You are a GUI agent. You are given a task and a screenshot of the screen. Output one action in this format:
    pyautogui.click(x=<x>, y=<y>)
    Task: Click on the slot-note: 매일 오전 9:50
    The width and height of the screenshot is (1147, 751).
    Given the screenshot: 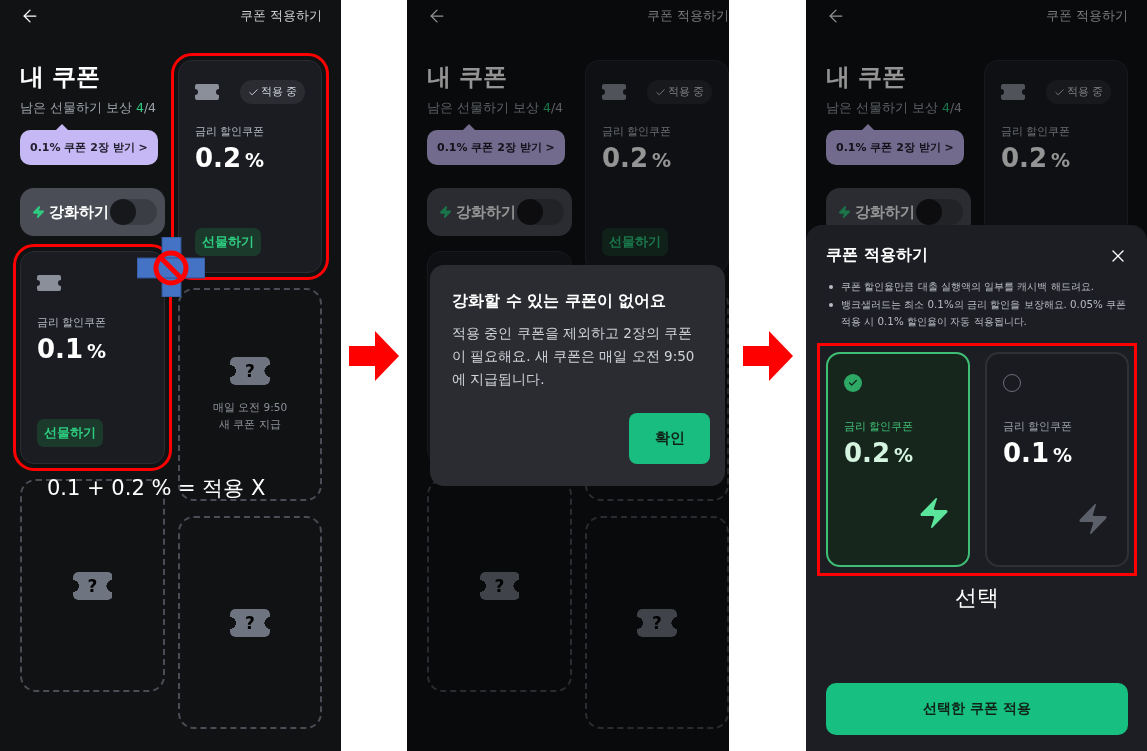 What is the action you would take?
    pyautogui.click(x=250, y=407)
    